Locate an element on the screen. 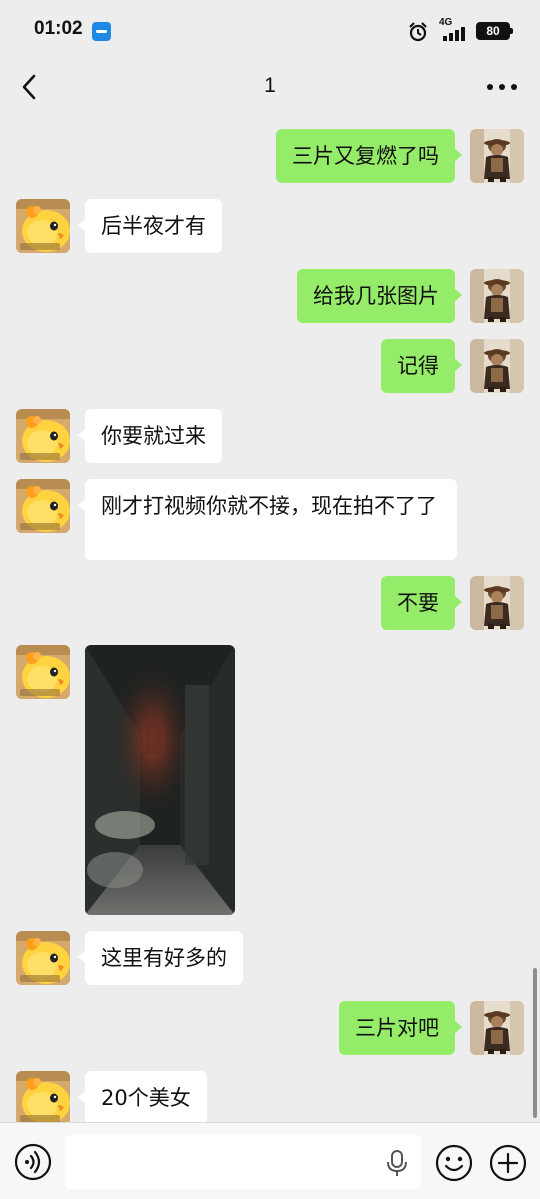 The width and height of the screenshot is (540, 1199). received-message: 这里有好多的 is located at coordinates (160, 958).